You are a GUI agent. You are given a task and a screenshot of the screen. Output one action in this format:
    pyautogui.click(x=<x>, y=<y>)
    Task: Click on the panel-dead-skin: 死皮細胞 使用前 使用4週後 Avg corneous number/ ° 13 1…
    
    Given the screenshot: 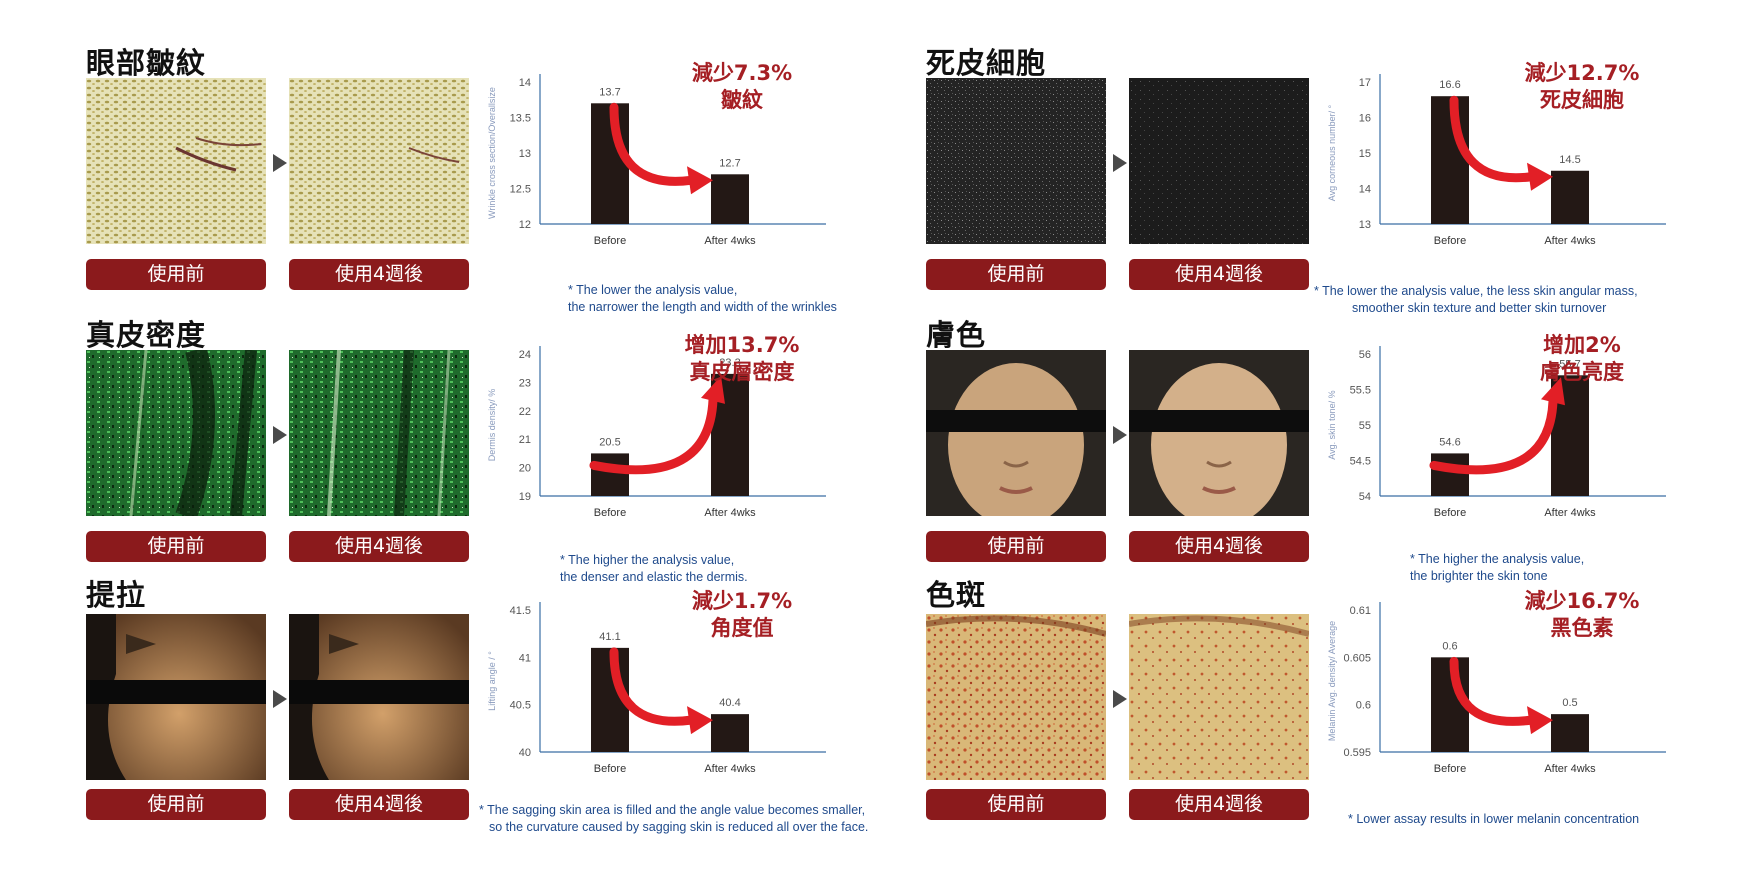 What is the action you would take?
    pyautogui.click(x=1336, y=177)
    